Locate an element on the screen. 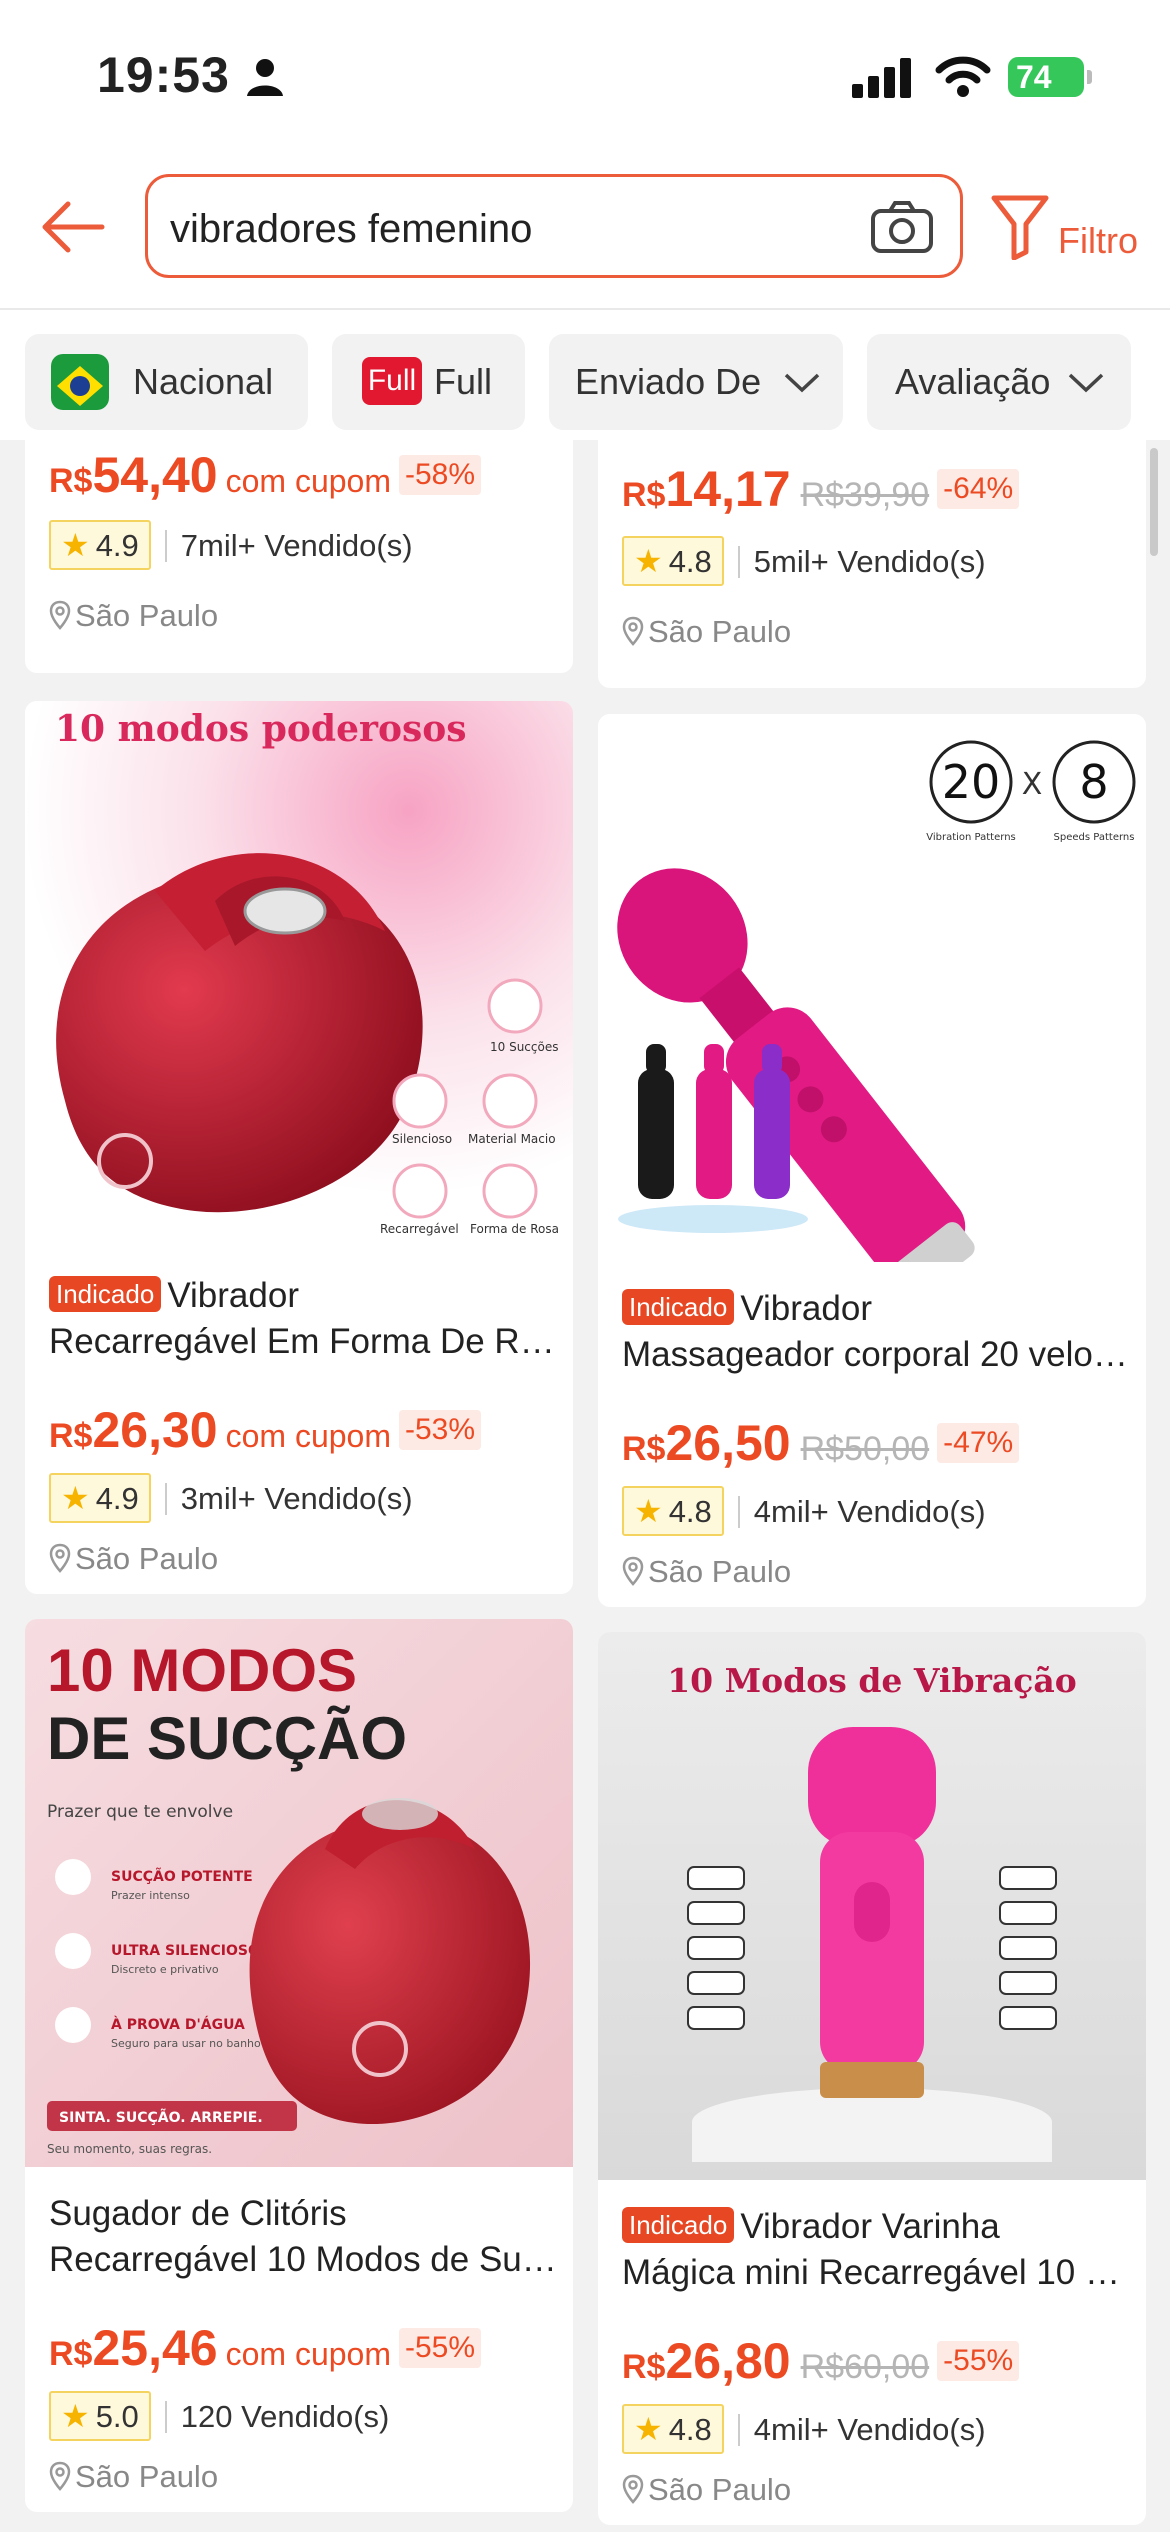 Image resolution: width=1170 pixels, height=2532 pixels. chip-avaliacao-label: Avaliação is located at coordinates (973, 381).